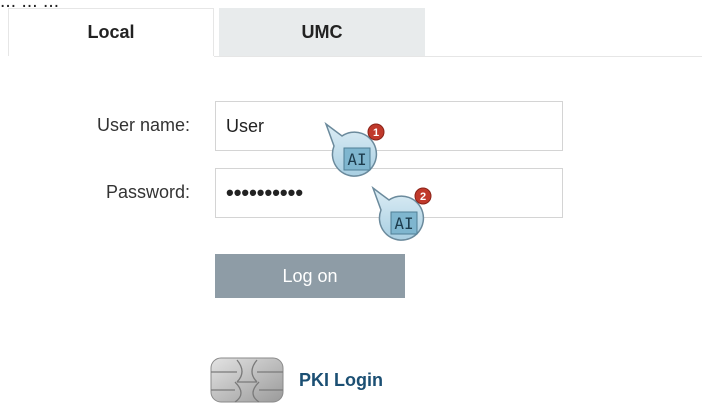  Describe the element at coordinates (458, 56) in the screenshot. I see `tab-divider` at that location.